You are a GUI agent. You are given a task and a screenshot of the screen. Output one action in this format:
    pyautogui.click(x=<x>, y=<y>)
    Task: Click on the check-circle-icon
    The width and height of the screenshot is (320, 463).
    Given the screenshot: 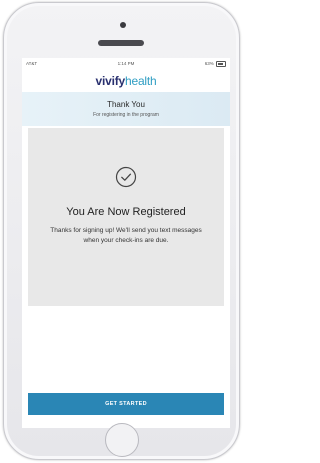 What is the action you would take?
    pyautogui.click(x=126, y=177)
    